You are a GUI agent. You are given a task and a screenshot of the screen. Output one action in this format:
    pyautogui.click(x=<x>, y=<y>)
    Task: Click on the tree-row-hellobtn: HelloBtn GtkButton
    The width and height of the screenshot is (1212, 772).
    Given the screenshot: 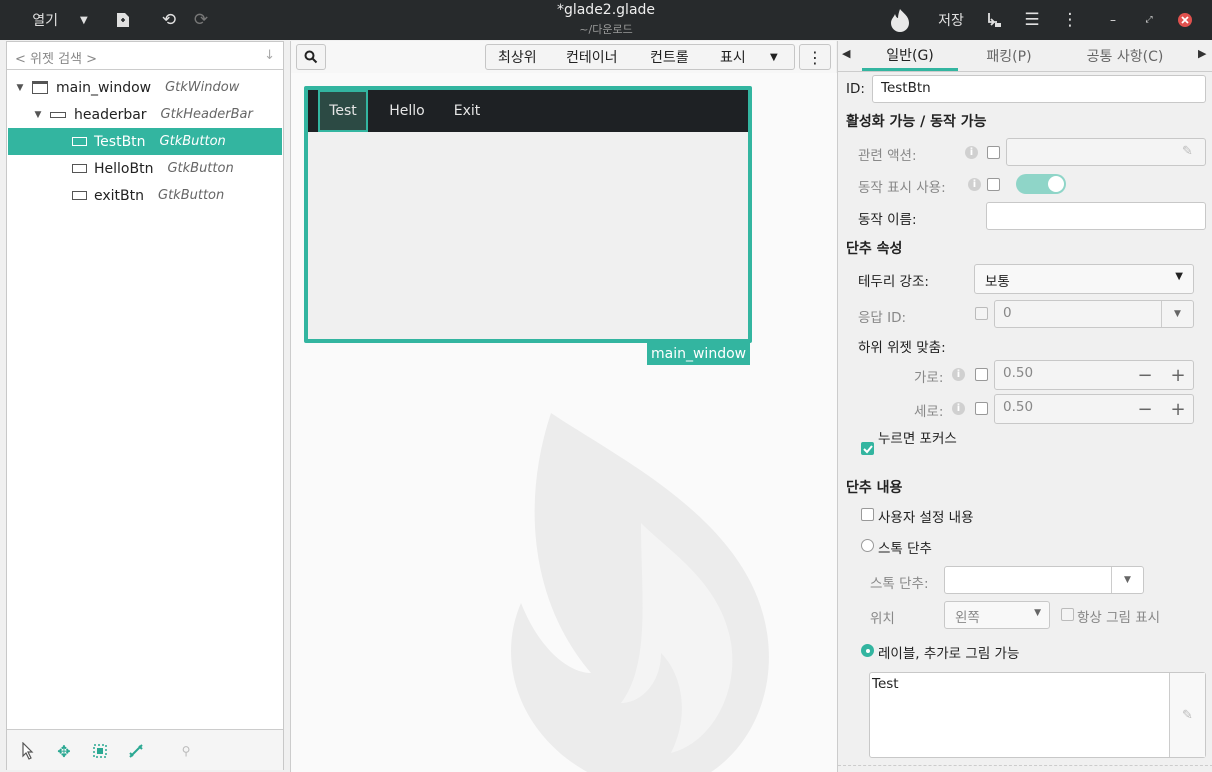 What is the action you would take?
    pyautogui.click(x=145, y=168)
    